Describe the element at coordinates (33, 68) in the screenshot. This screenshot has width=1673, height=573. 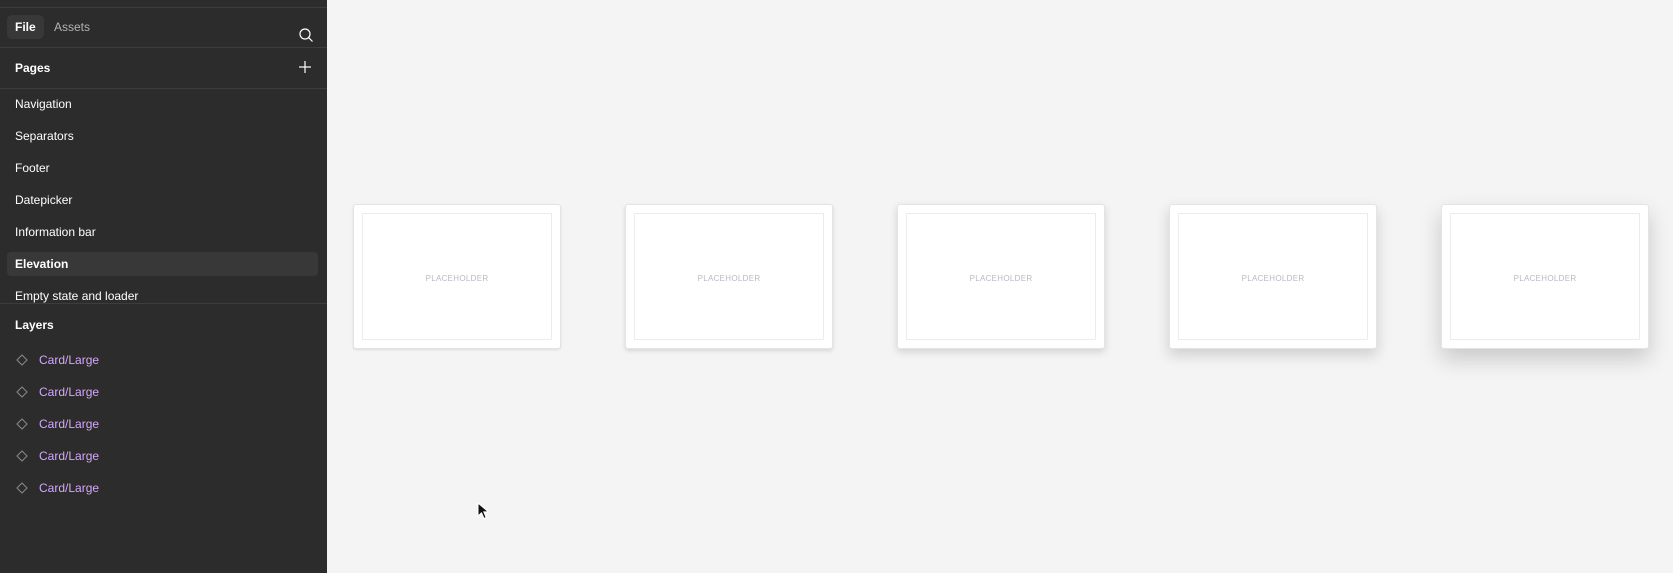
I see `pages-heading: Pages` at that location.